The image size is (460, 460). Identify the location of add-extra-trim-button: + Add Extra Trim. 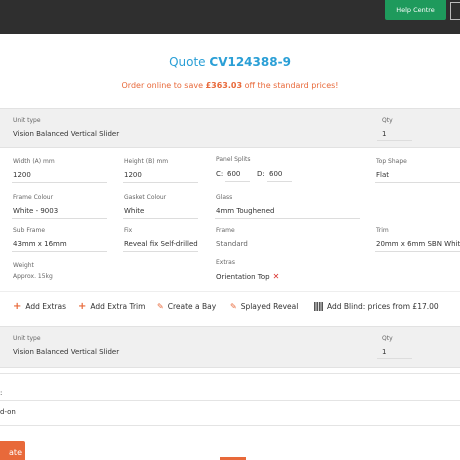
(111, 306).